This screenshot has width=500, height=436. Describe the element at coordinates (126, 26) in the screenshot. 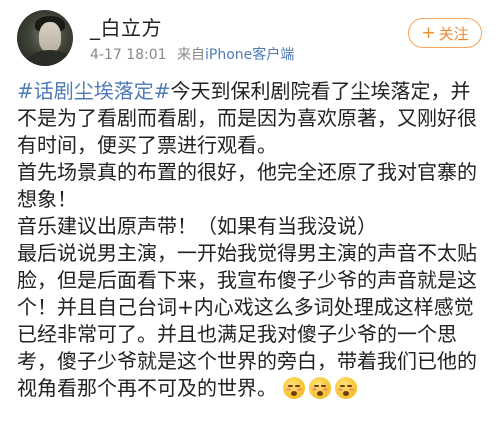

I see `username: _白立方` at that location.